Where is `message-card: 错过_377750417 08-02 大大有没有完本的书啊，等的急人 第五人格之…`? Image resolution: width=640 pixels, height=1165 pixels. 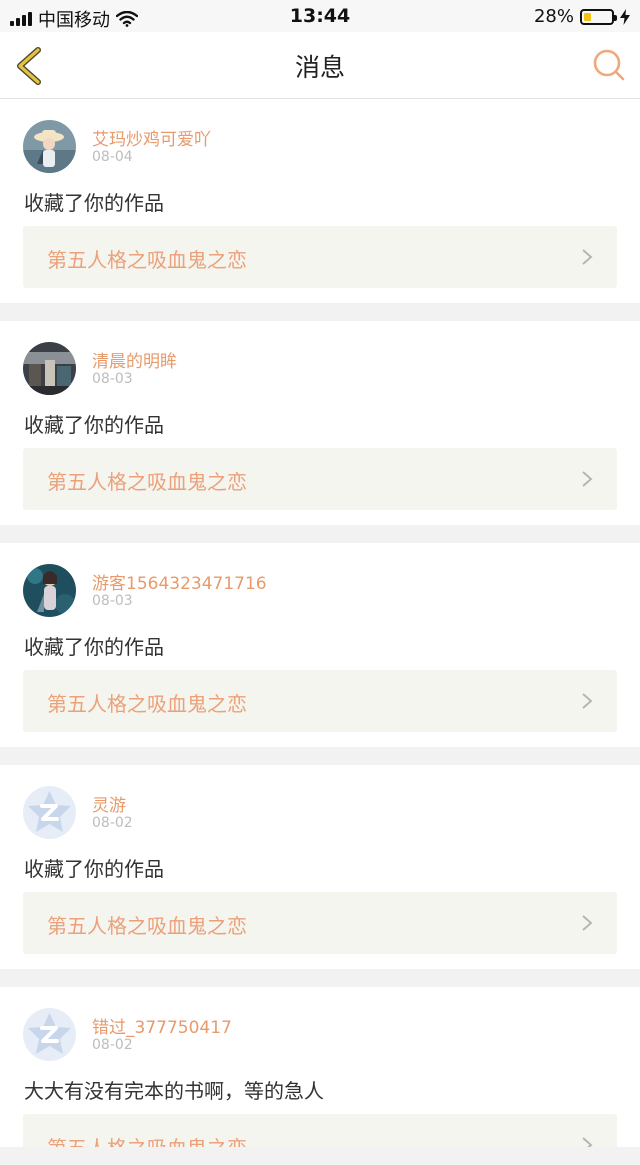 message-card: 错过_377750417 08-02 大大有没有完本的书啊，等的急人 第五人格之… is located at coordinates (320, 1067).